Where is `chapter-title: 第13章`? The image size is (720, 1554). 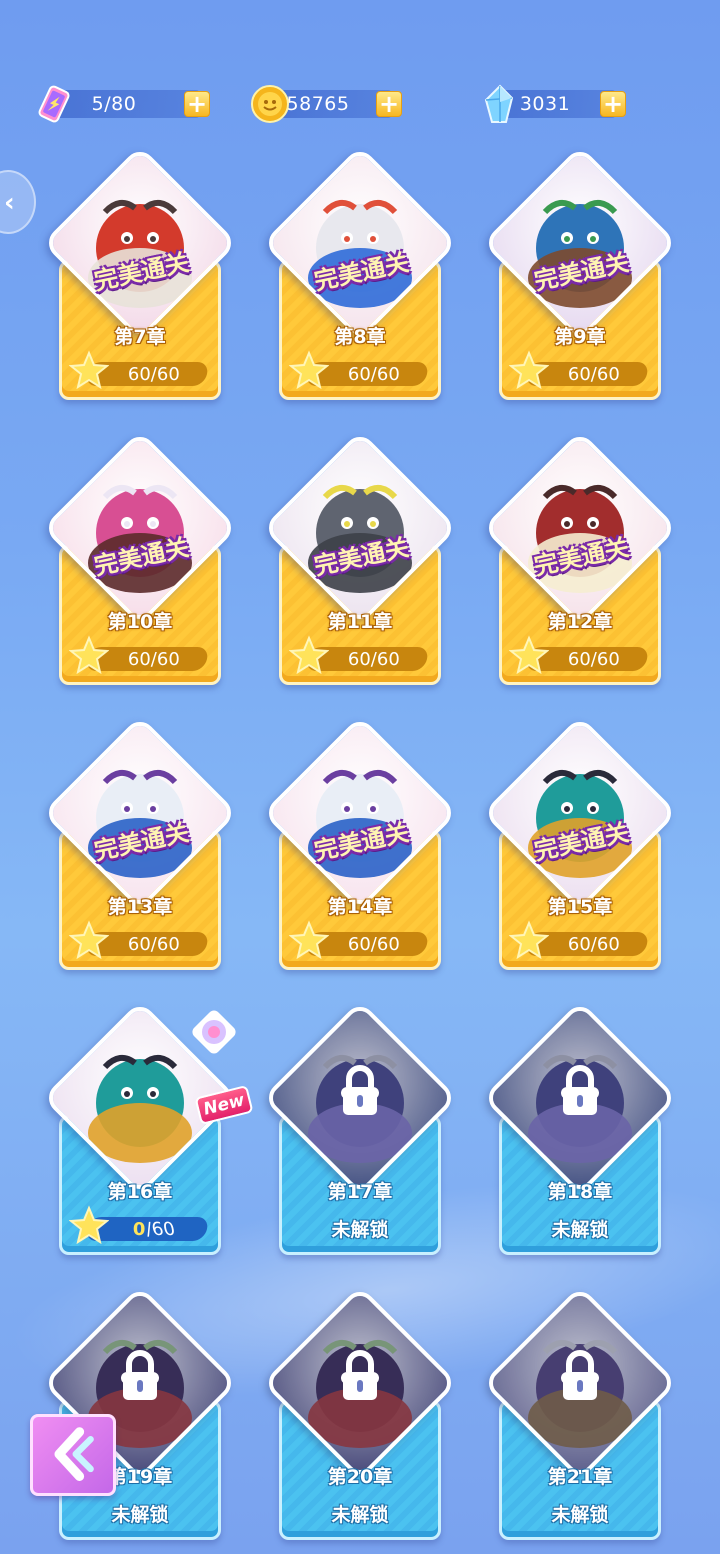 chapter-title: 第13章 is located at coordinates (140, 907).